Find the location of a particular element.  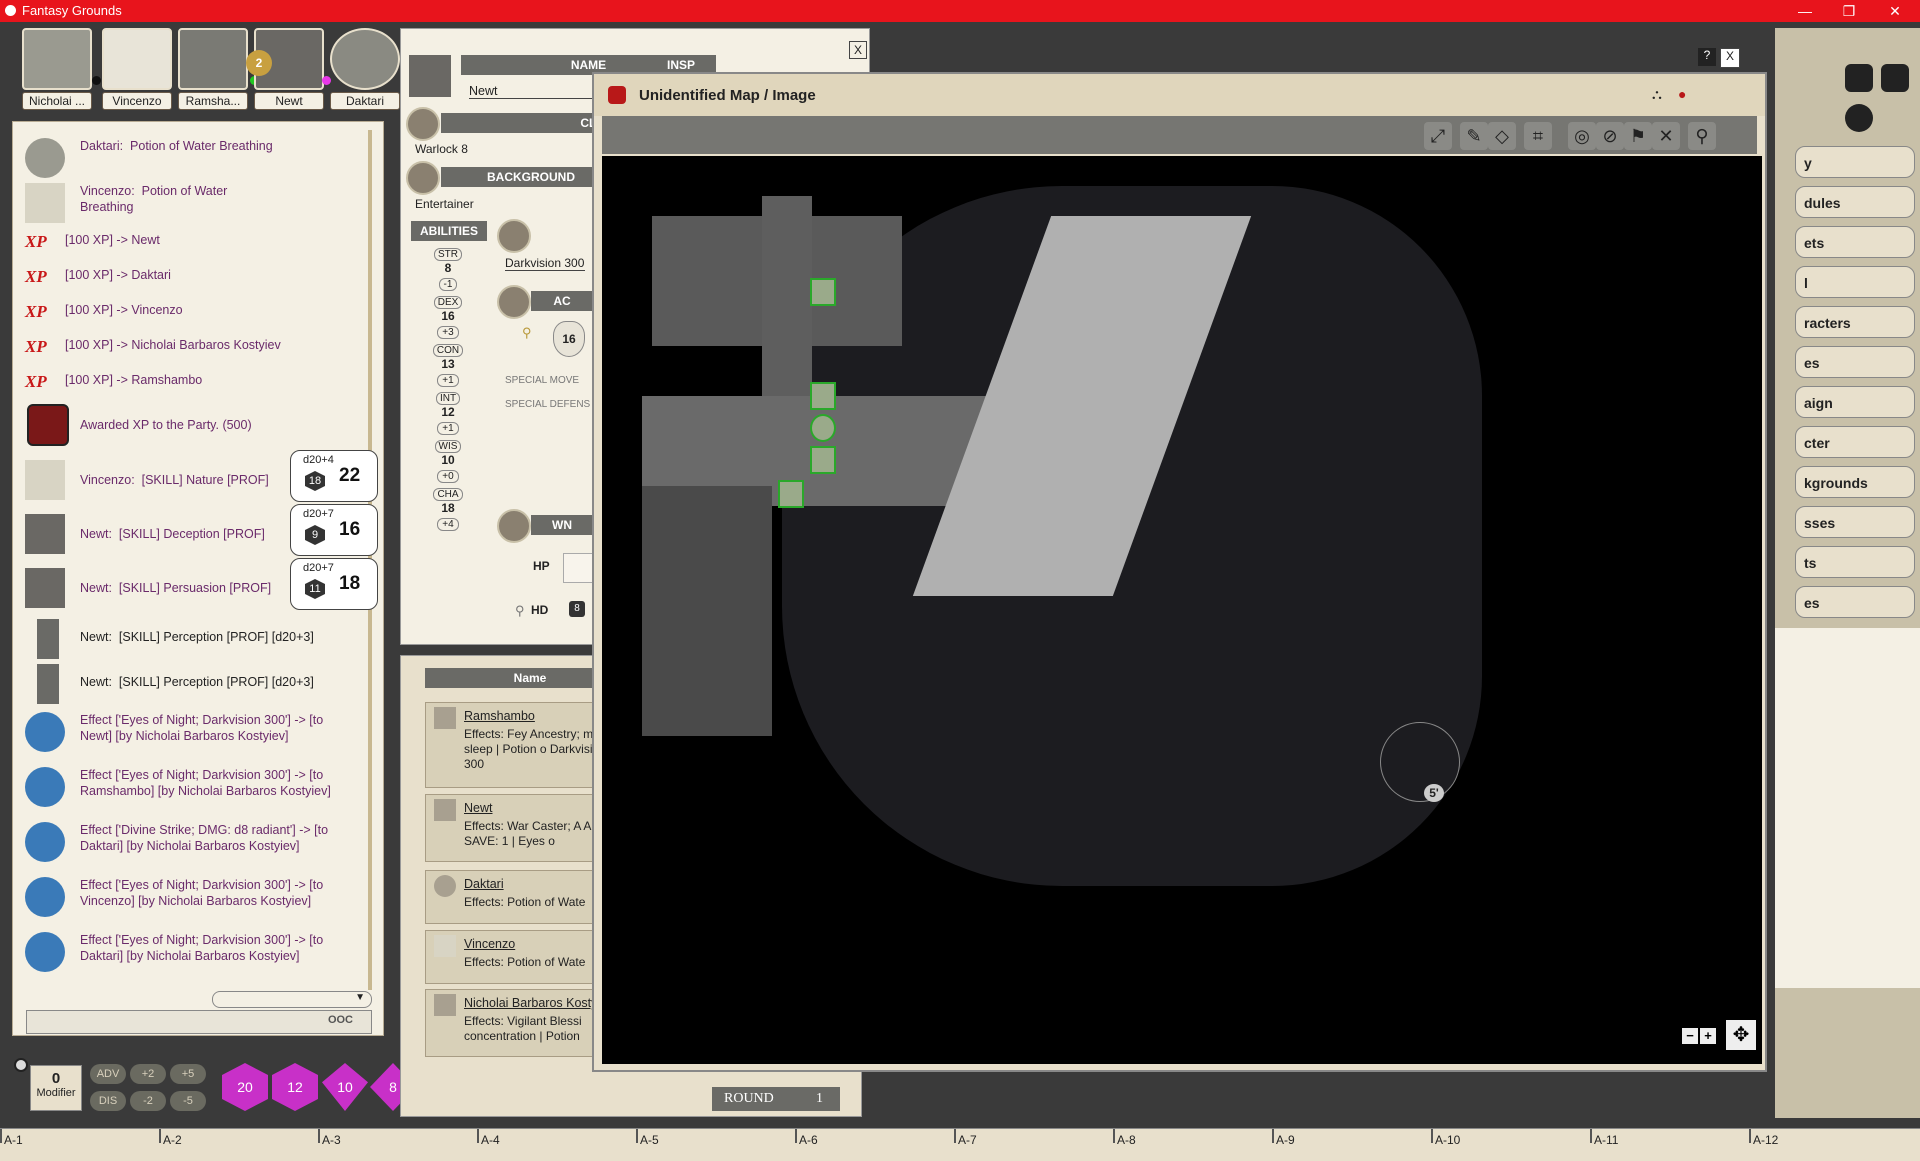

map-title: Unidentified Map / Image is located at coordinates (727, 95).